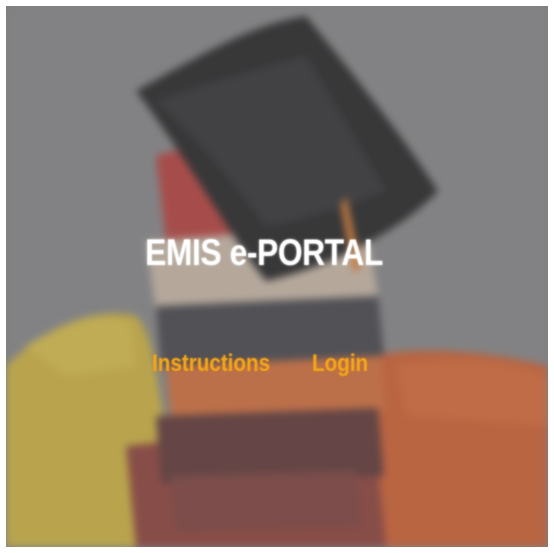 The image size is (554, 553). I want to click on instructions-link: Instructions, so click(211, 364).